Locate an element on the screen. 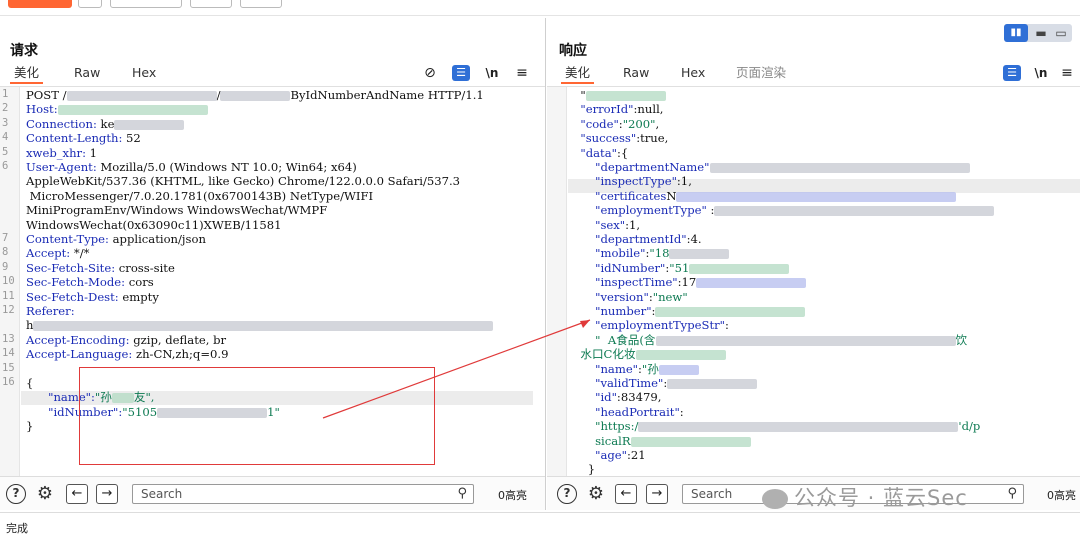 The image size is (1080, 540). split-layout-icon: ▮▮ is located at coordinates (1016, 33).